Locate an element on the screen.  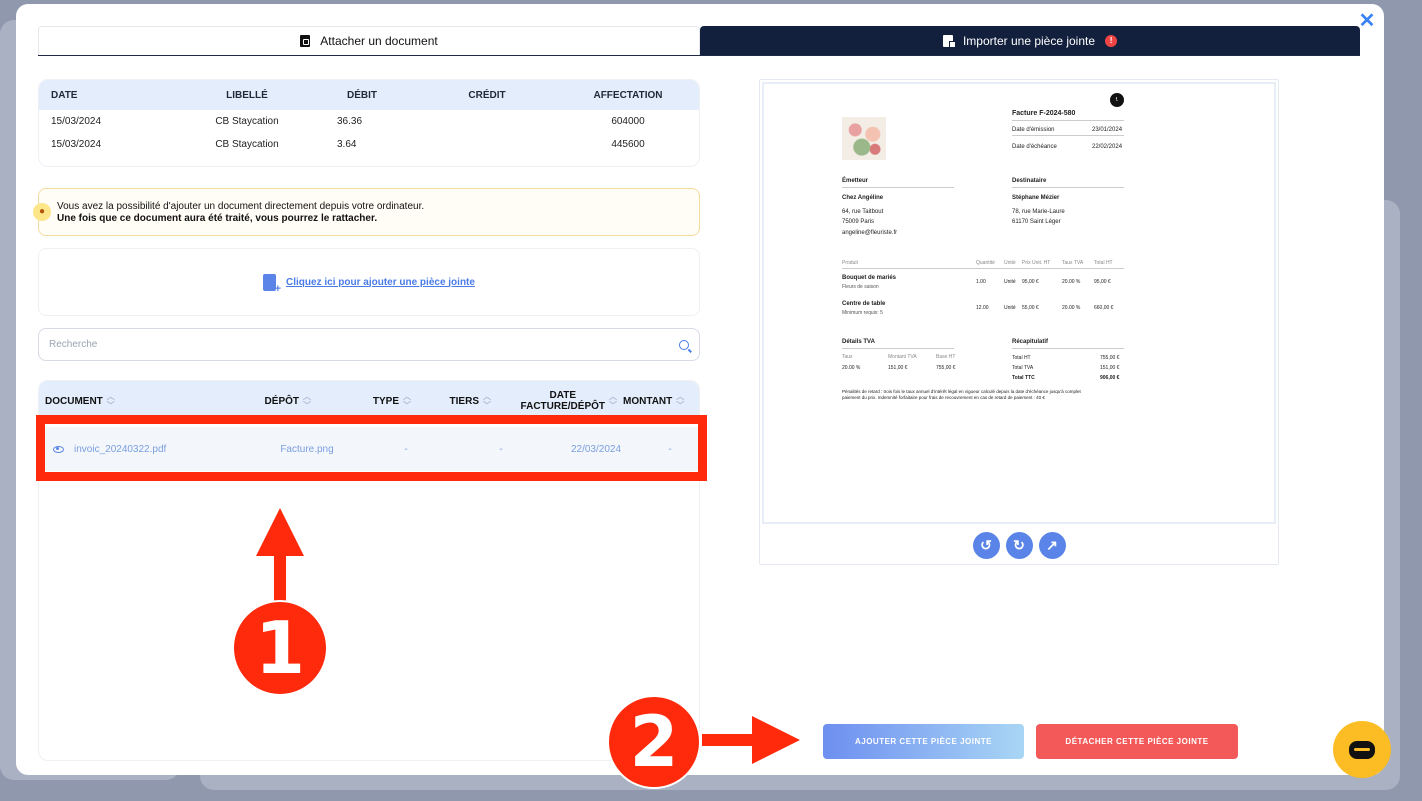
issue-label: Date d'émission is located at coordinates (1033, 130).